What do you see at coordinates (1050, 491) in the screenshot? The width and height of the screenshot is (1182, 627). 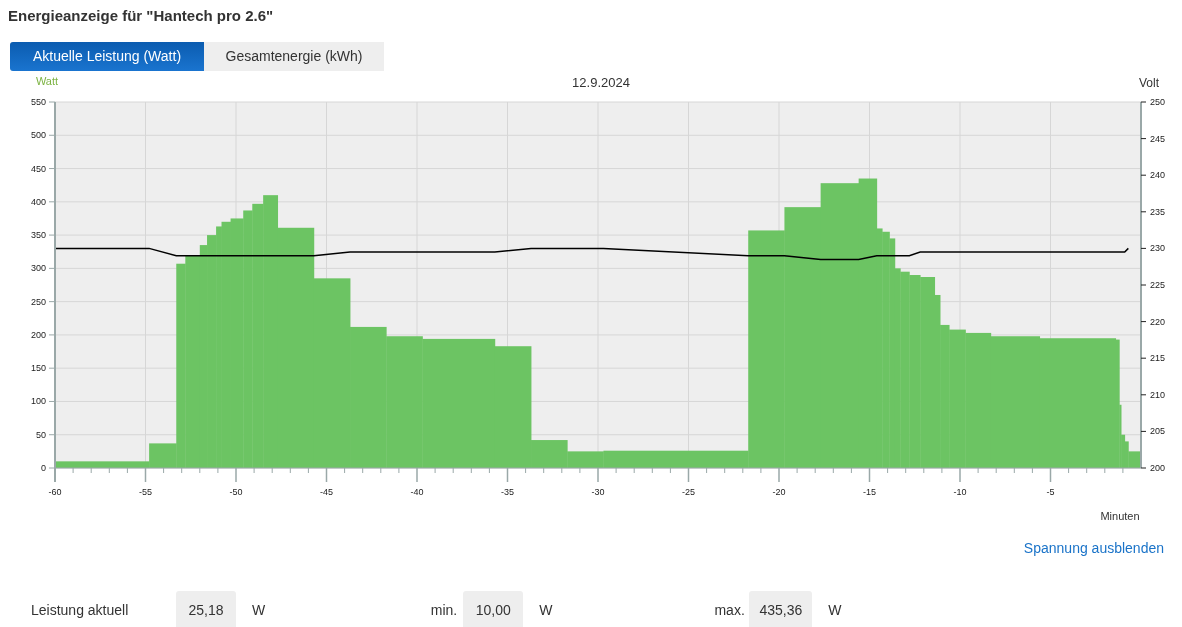 I see `x-axis-label: -5` at bounding box center [1050, 491].